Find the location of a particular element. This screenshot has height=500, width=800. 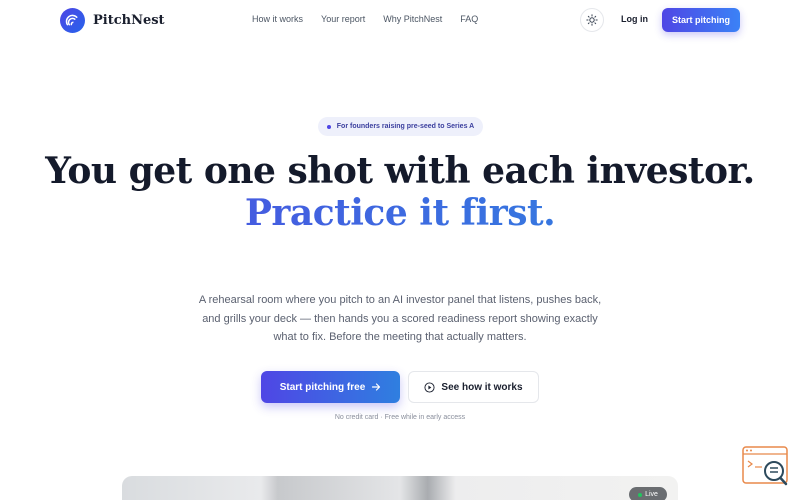

nav-link-your-report: Your report is located at coordinates (343, 19).